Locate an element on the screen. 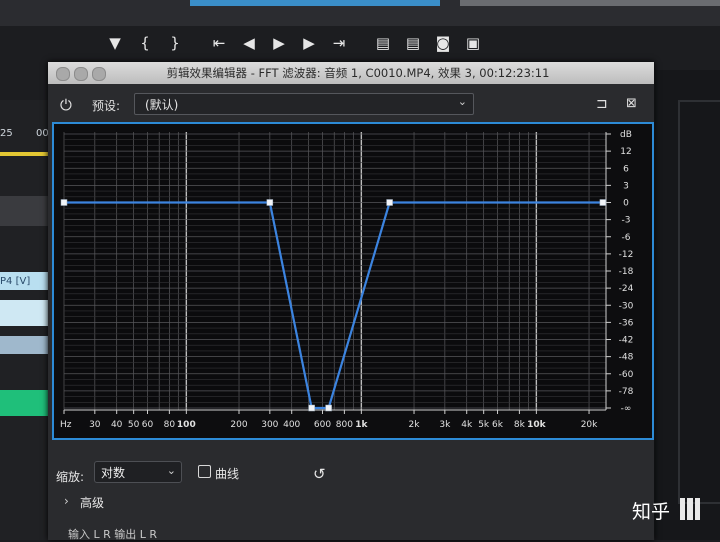 The width and height of the screenshot is (720, 542). y-tick-label: -48 is located at coordinates (626, 358).